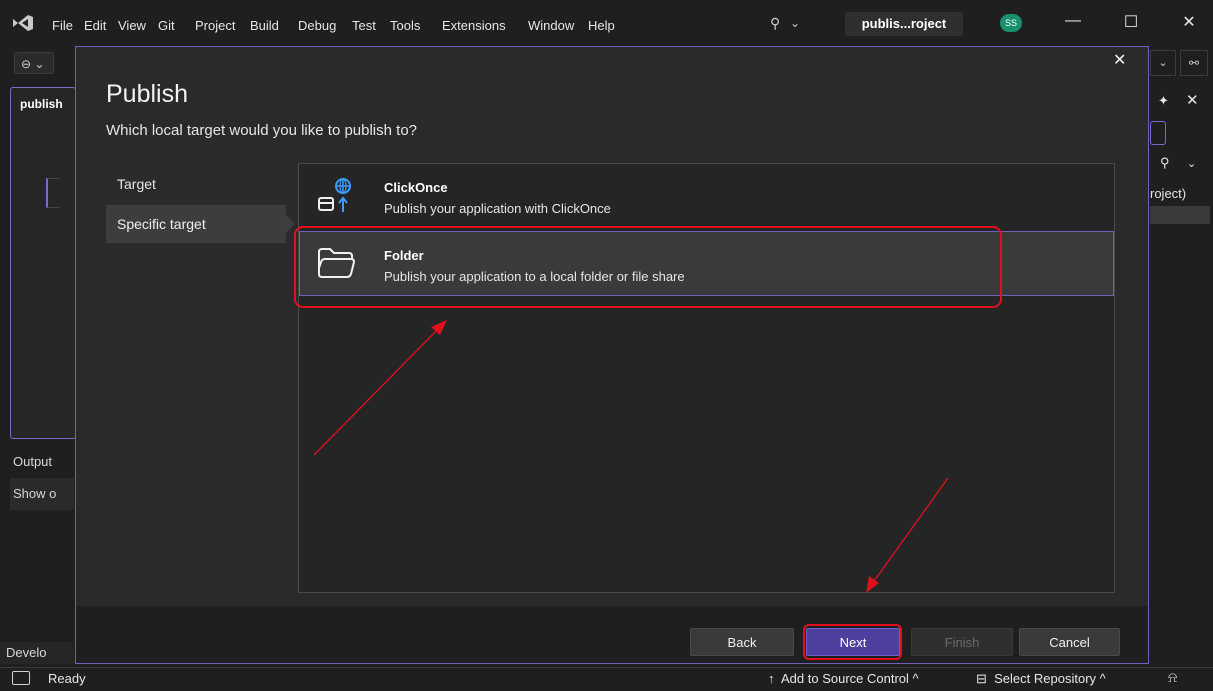  I want to click on maximize-icon: ☐, so click(1131, 22).